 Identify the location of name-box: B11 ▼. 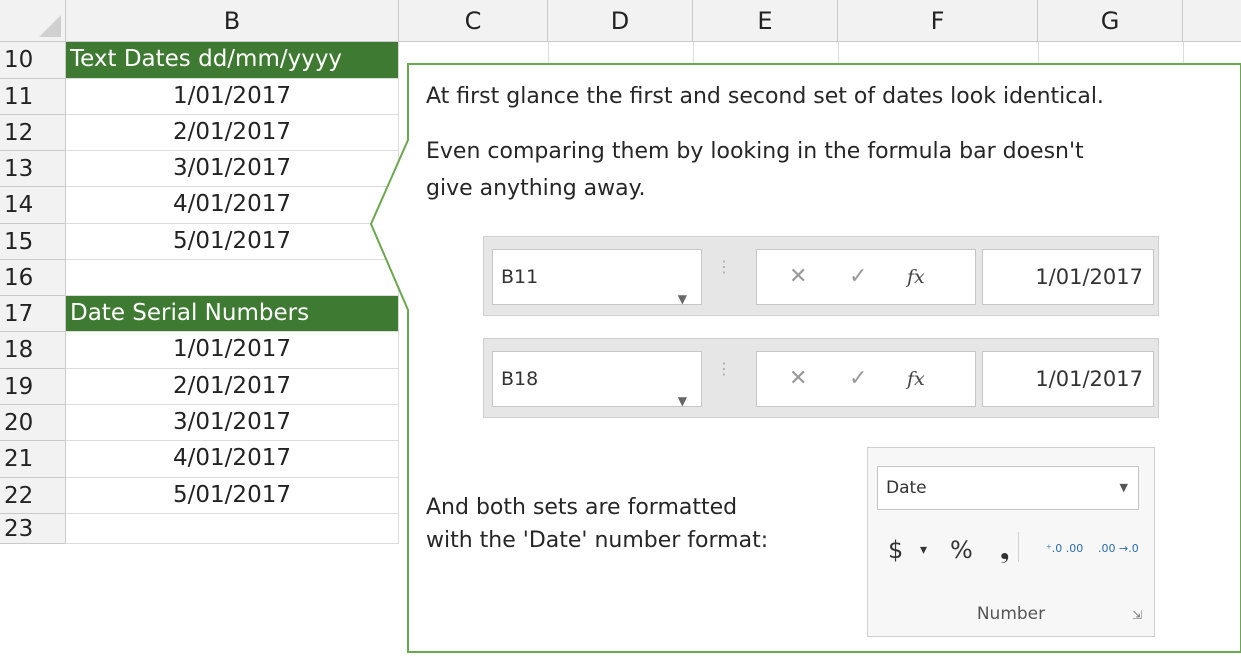
(597, 277).